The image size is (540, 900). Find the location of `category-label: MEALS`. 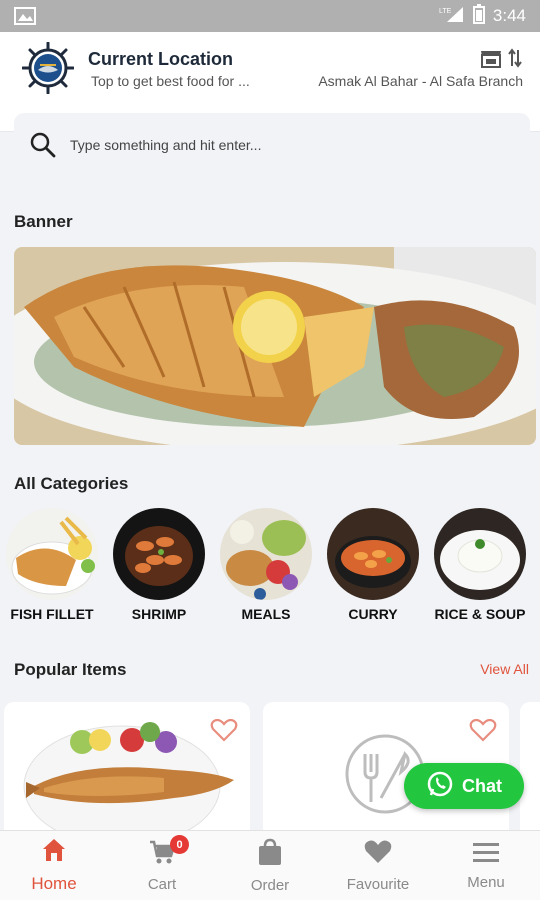

category-label: MEALS is located at coordinates (266, 614).